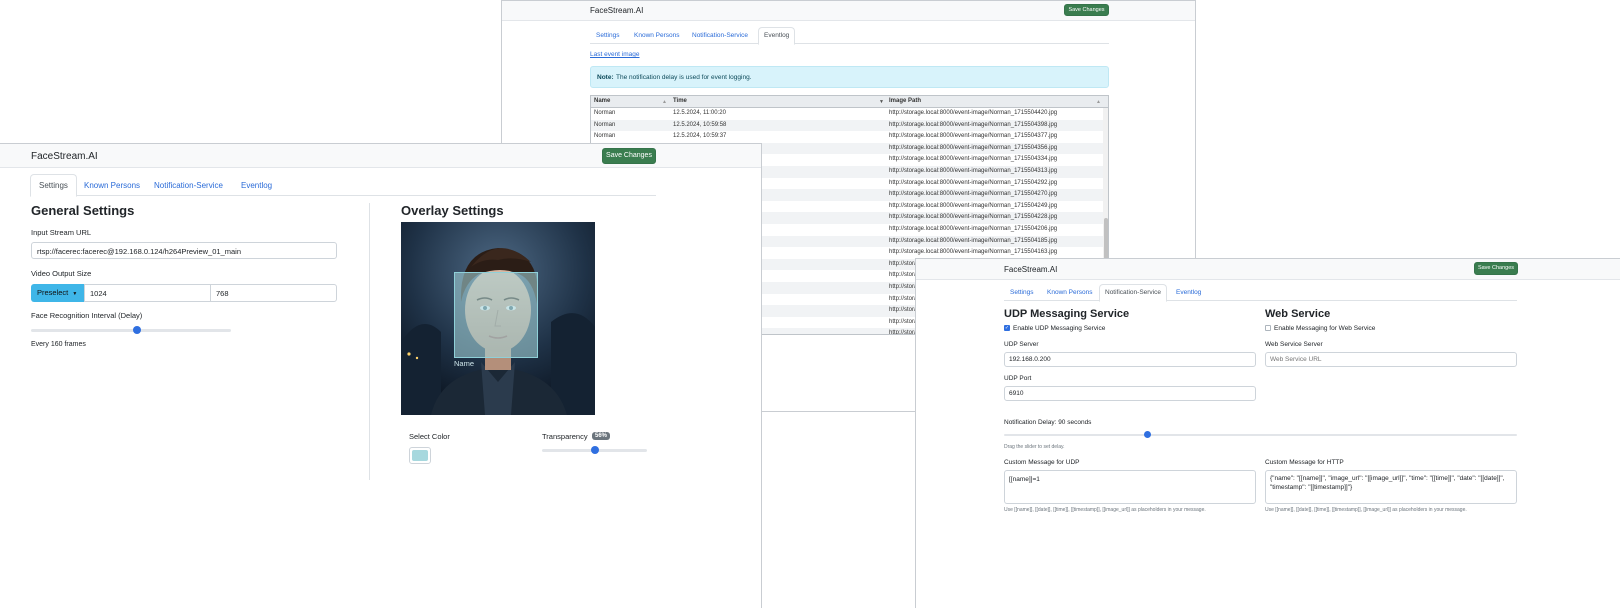 Image resolution: width=1620 pixels, height=608 pixels. Describe the element at coordinates (1130, 487) in the screenshot. I see `udp-message-textarea: [[name]]=1` at that location.